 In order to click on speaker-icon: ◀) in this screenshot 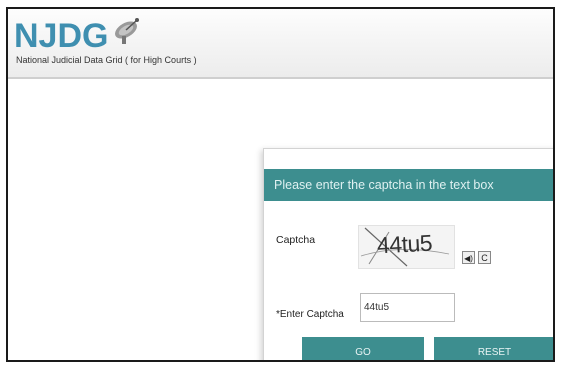, I will do `click(468, 257)`.